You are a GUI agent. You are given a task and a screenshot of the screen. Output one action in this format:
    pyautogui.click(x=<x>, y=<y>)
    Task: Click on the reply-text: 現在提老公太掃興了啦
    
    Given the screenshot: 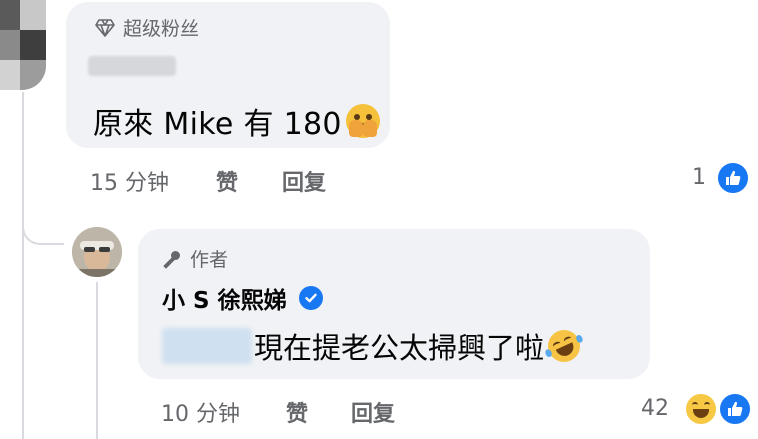 What is the action you would take?
    pyautogui.click(x=420, y=346)
    